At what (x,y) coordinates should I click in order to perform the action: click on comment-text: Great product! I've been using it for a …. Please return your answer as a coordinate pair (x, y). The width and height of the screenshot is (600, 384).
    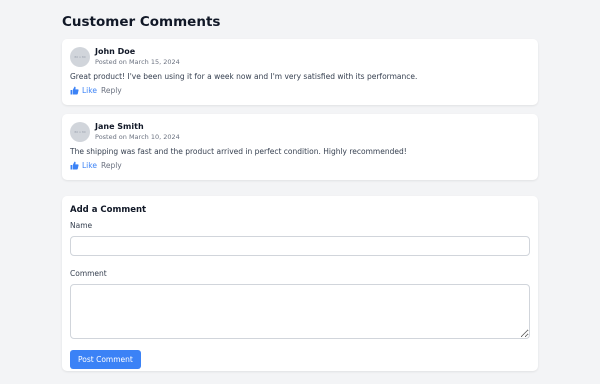
    Looking at the image, I should click on (244, 76).